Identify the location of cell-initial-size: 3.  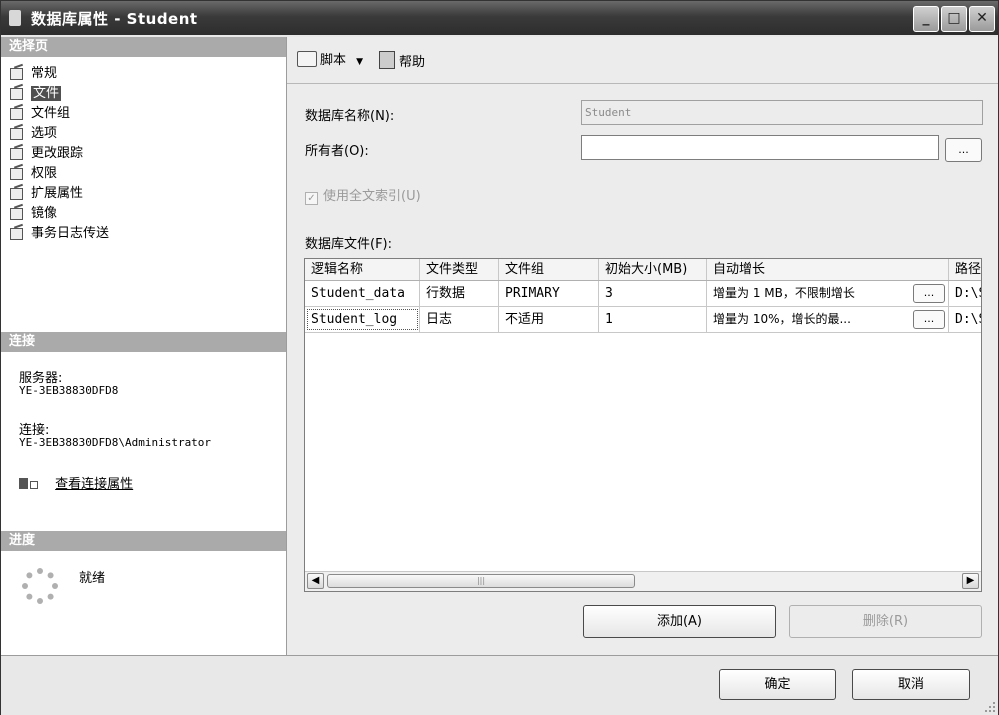
(653, 293).